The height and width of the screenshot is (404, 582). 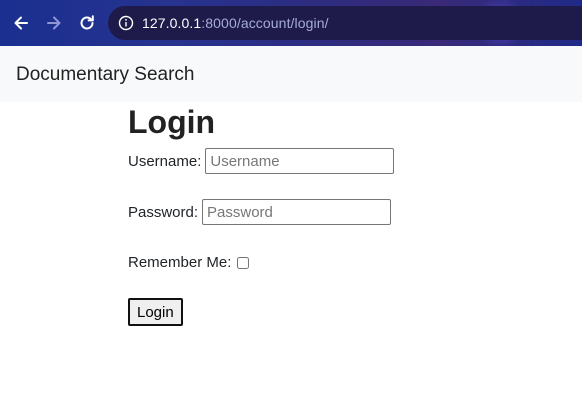 I want to click on remember-me-checkbox, so click(x=243, y=262).